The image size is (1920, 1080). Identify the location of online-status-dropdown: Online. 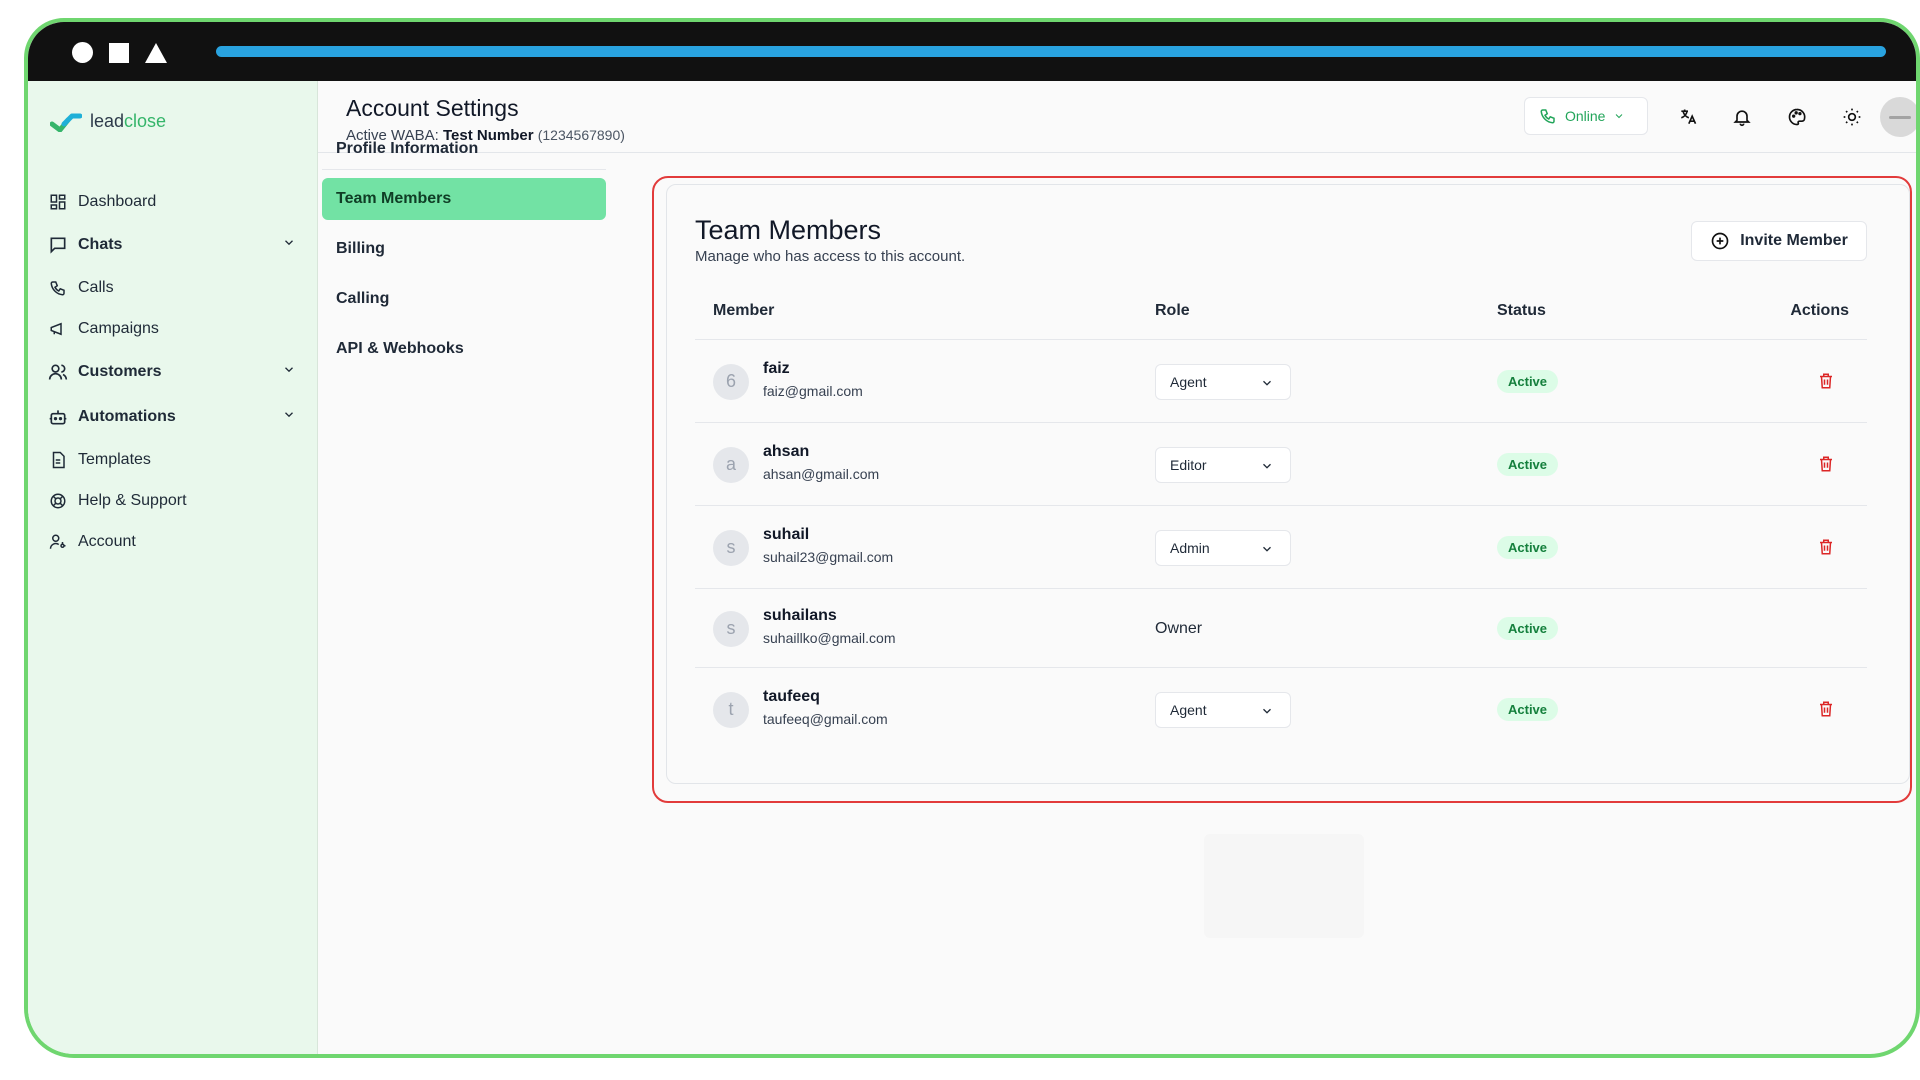
(1586, 116).